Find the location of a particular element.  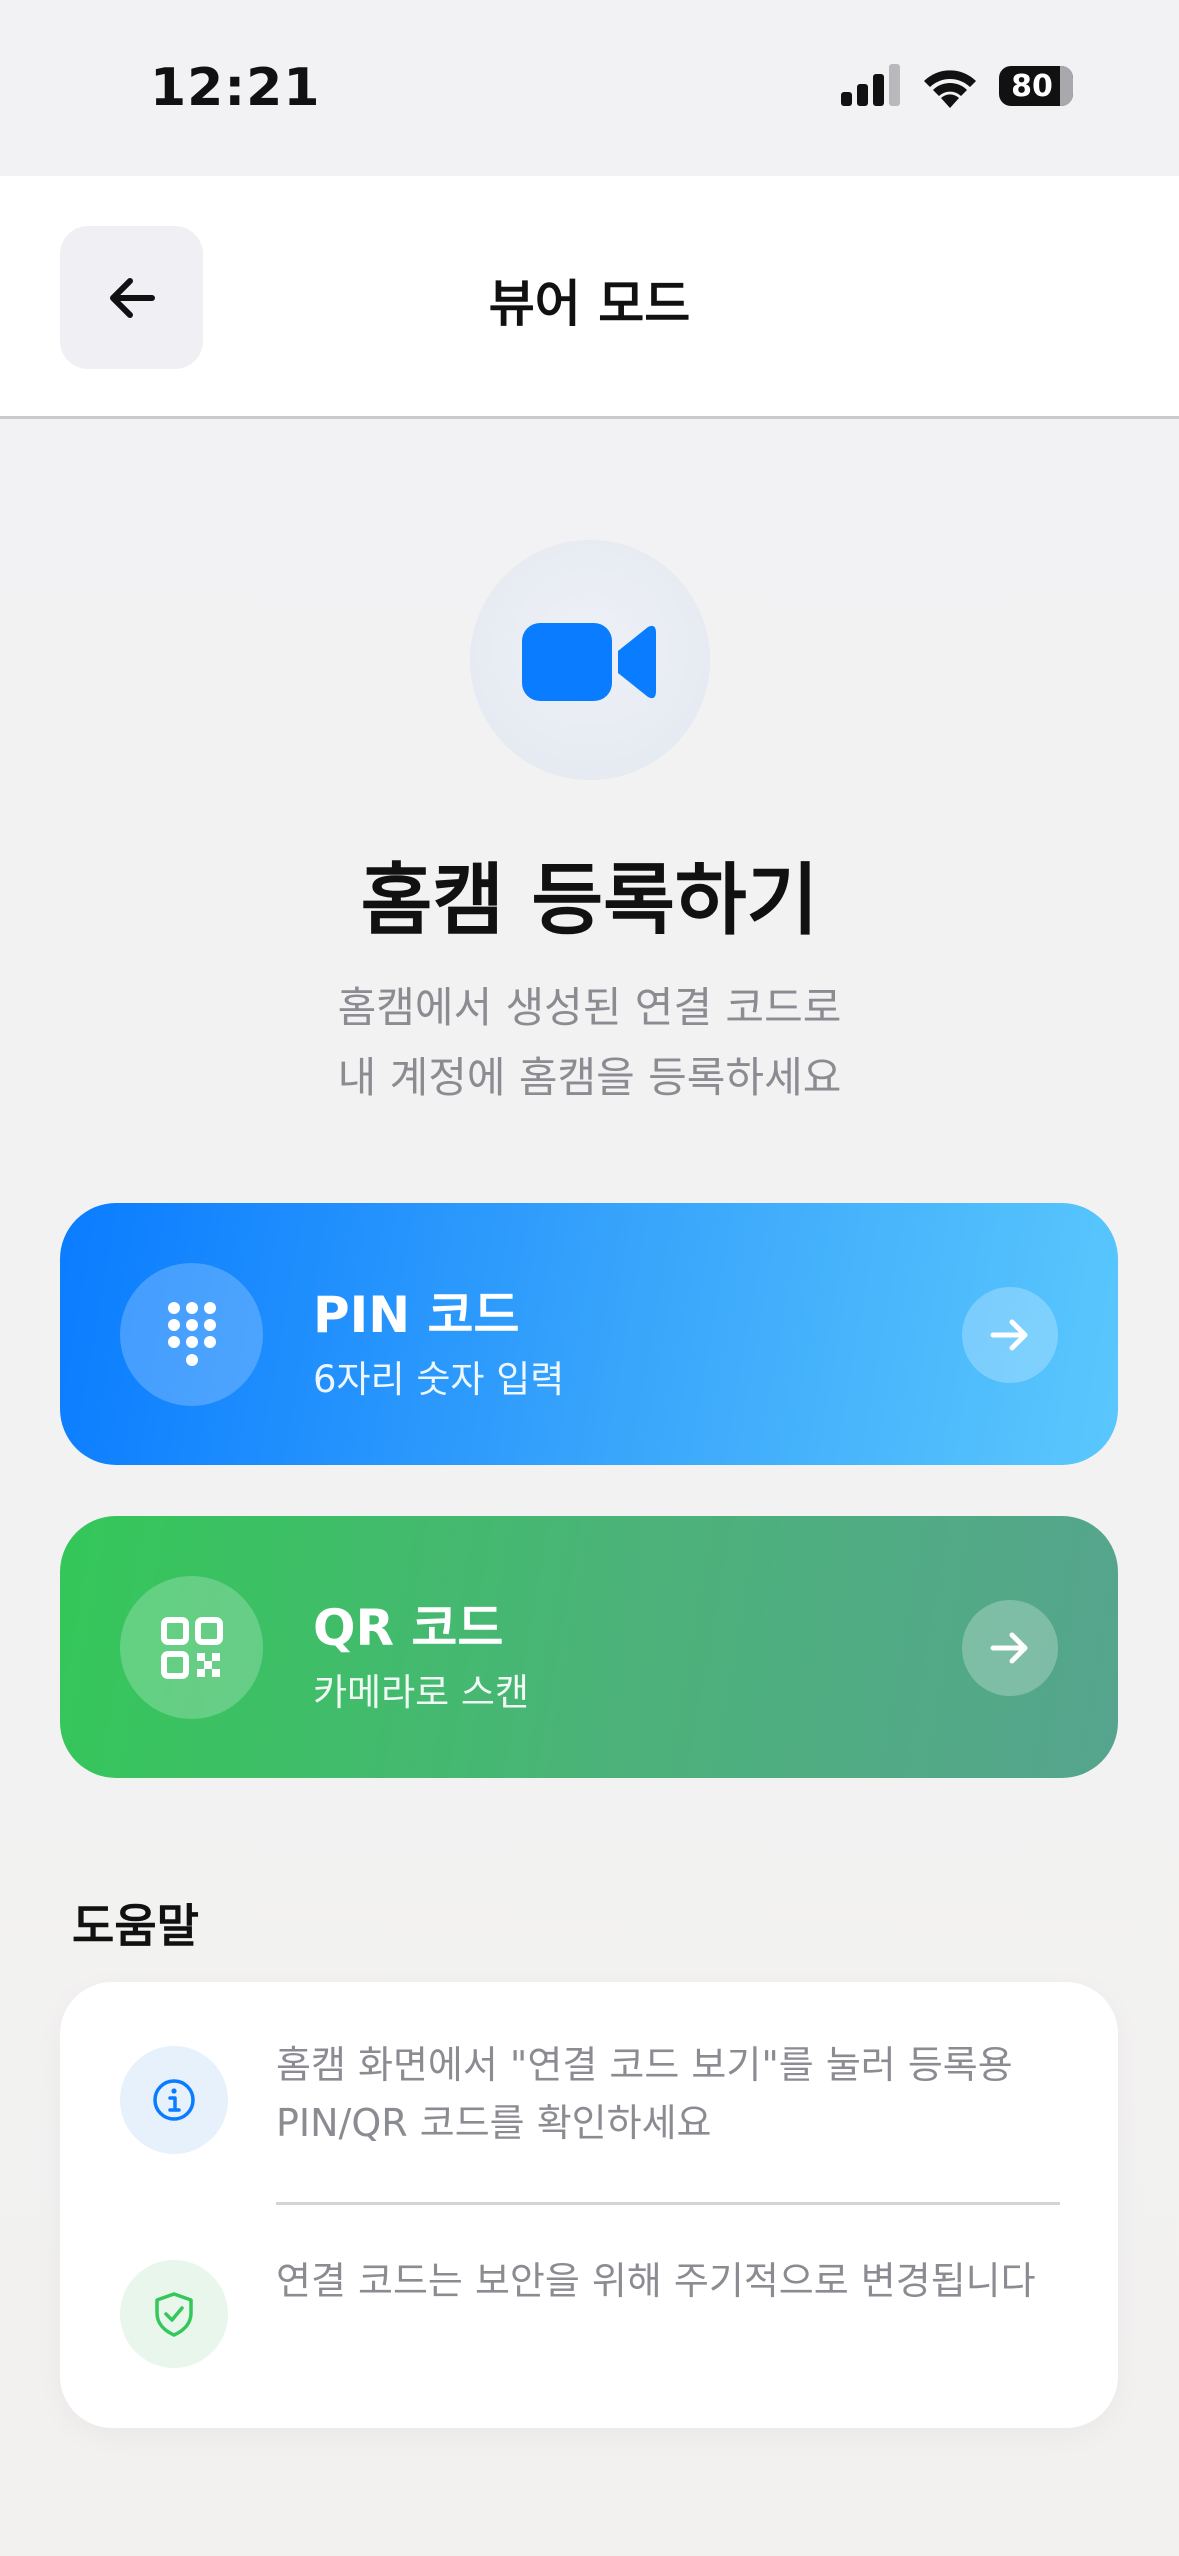

pin-option-subtitle: 6자리 숫자 입력 is located at coordinates (439, 1379).